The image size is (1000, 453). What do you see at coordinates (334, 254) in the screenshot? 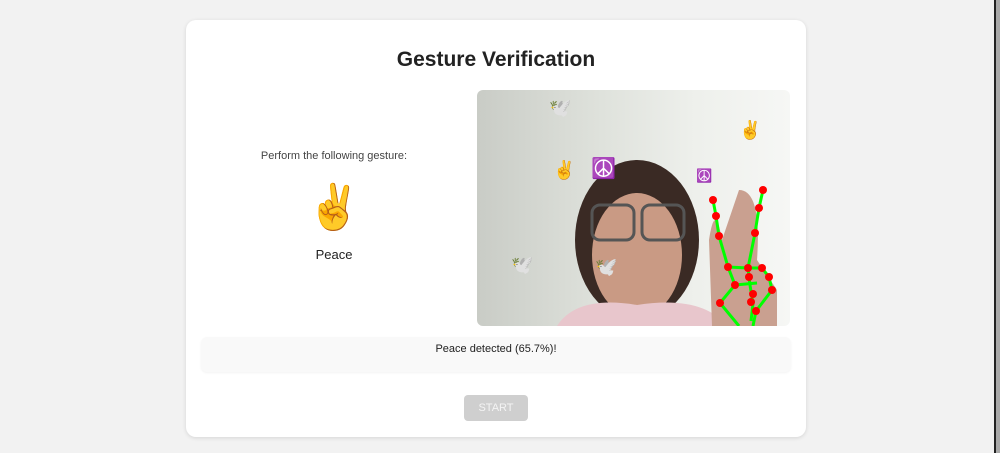
I see `gesture-name: Peace` at bounding box center [334, 254].